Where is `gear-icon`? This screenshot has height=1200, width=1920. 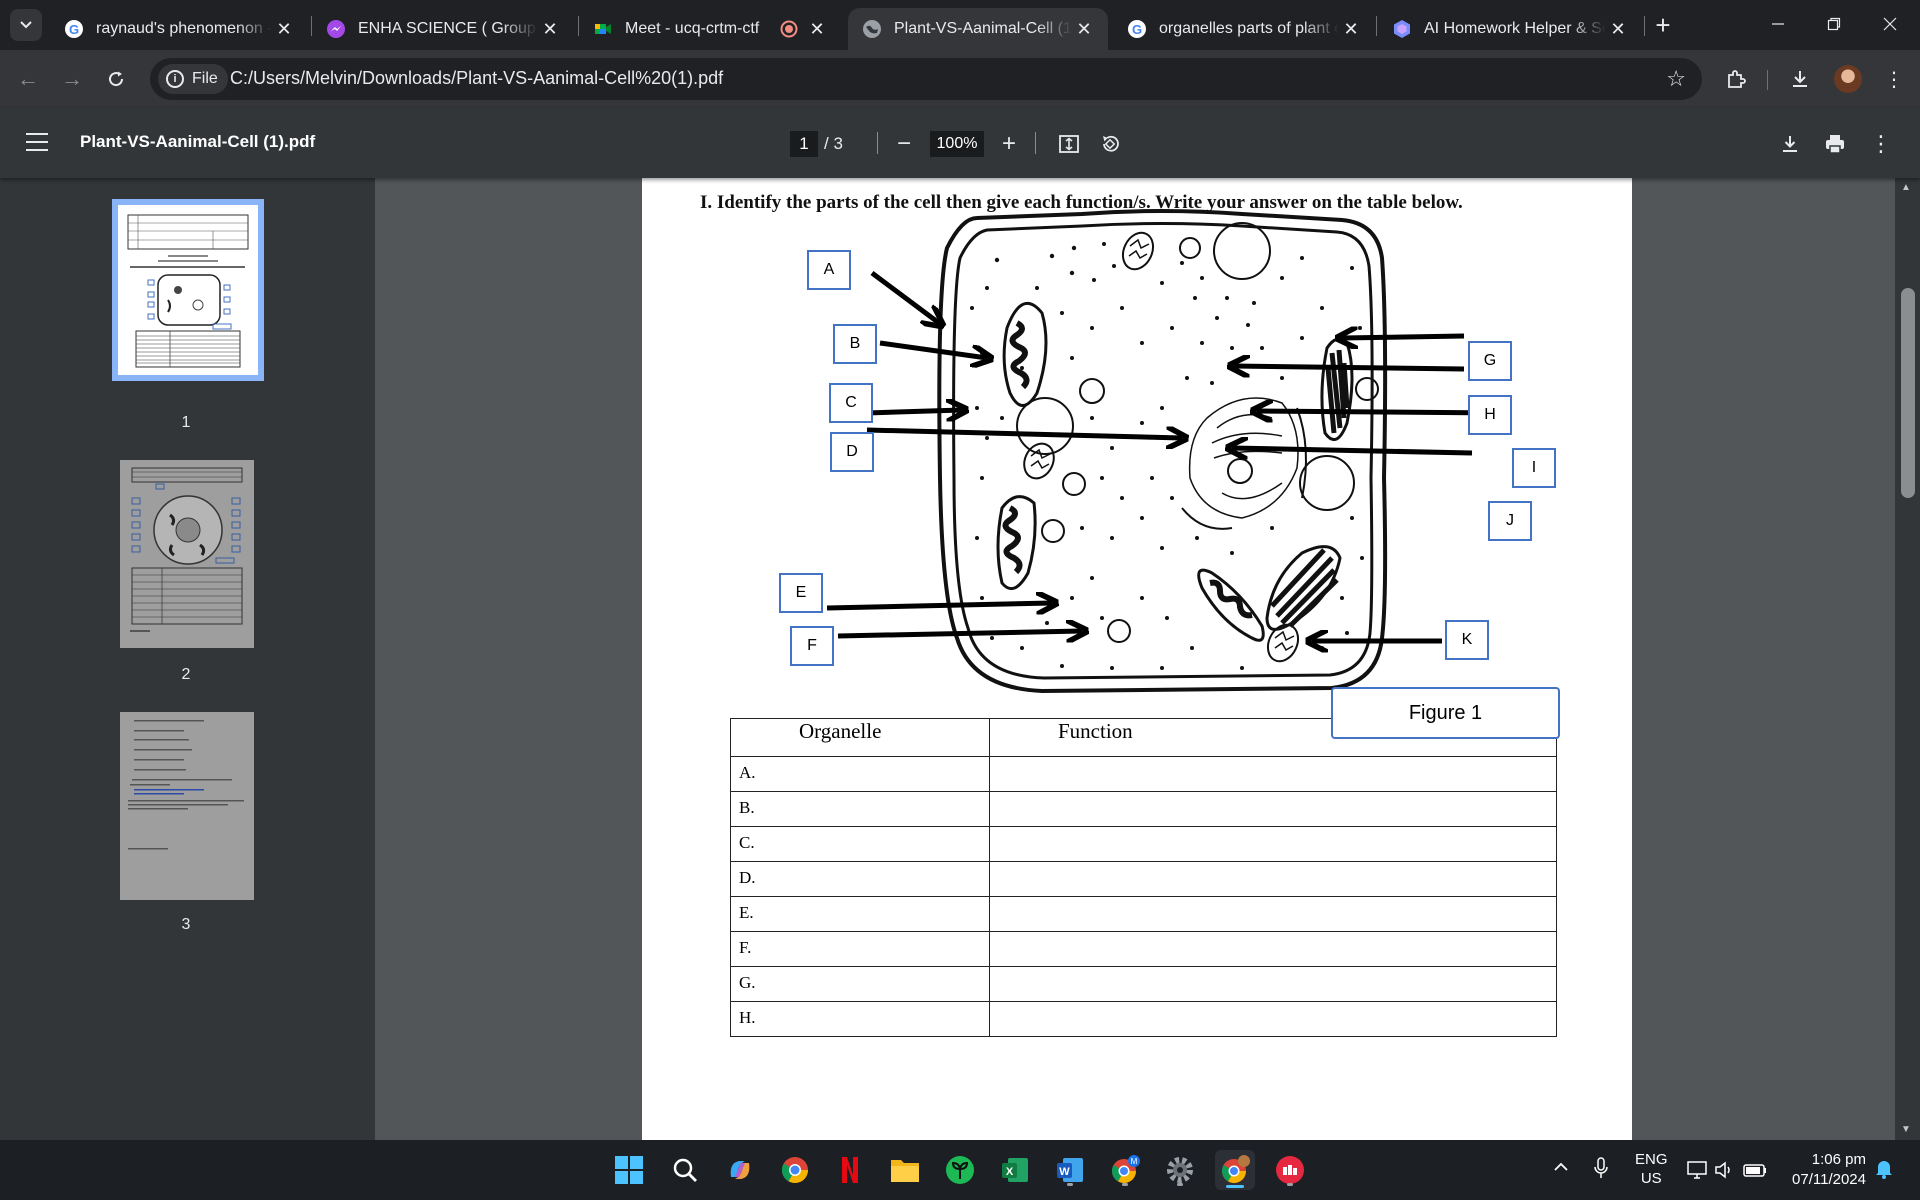
gear-icon is located at coordinates (1180, 1170).